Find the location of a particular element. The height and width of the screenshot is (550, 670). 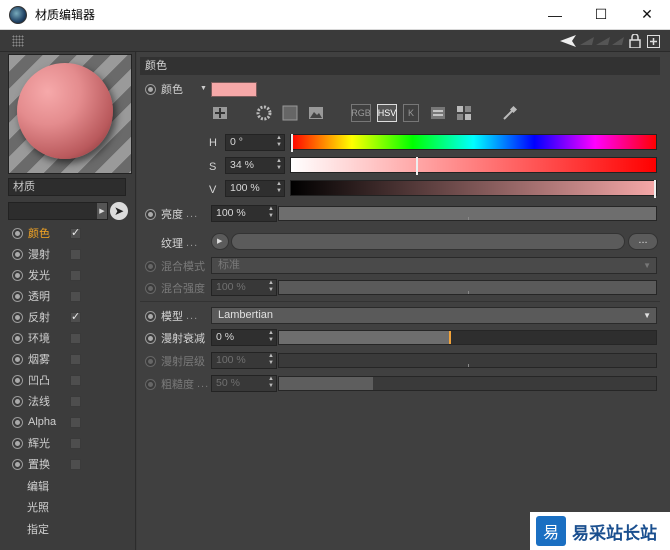

roughness-slider is located at coordinates (467, 383).